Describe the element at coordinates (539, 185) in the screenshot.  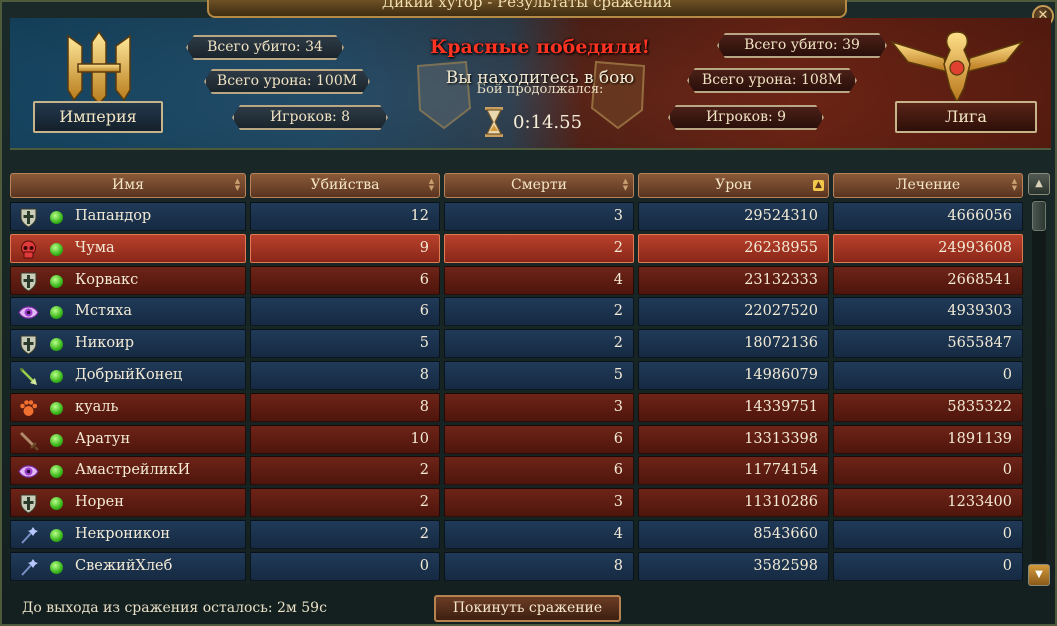
I see `column-header-deaths: Смерти ▲ ▼` at that location.